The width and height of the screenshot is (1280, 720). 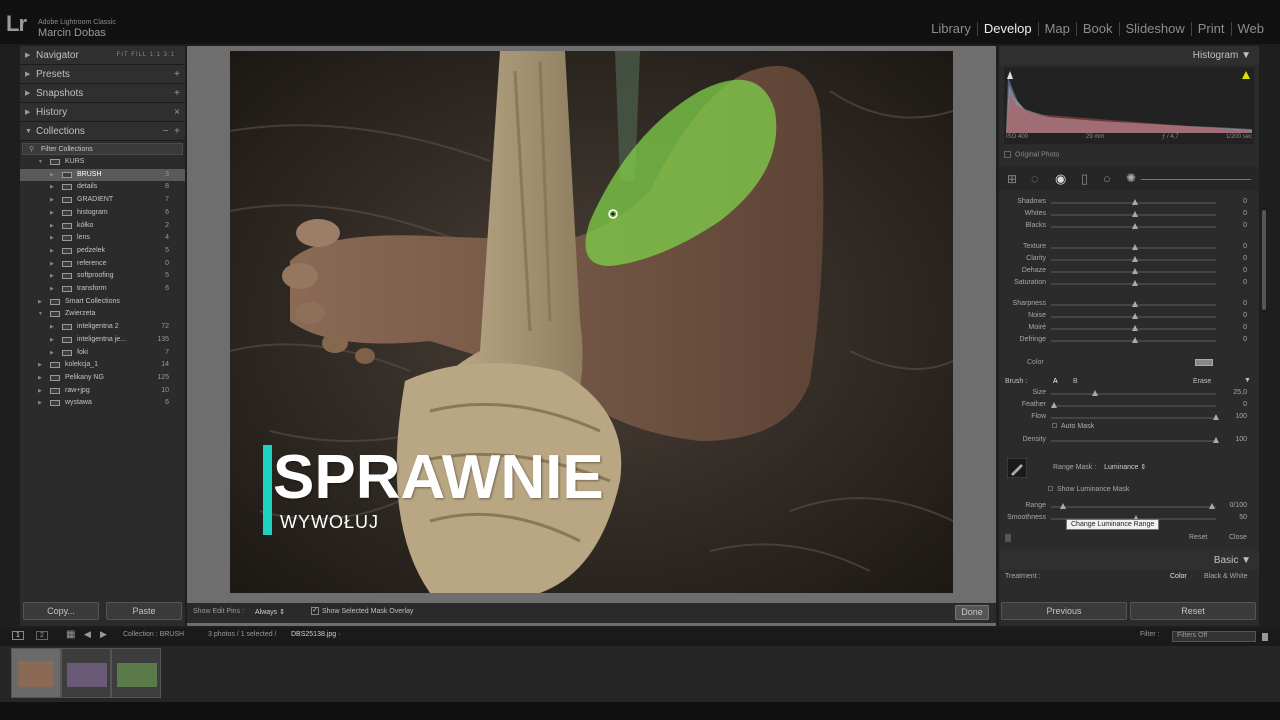 What do you see at coordinates (1247, 380) in the screenshot?
I see `collapse-icon: ▼` at bounding box center [1247, 380].